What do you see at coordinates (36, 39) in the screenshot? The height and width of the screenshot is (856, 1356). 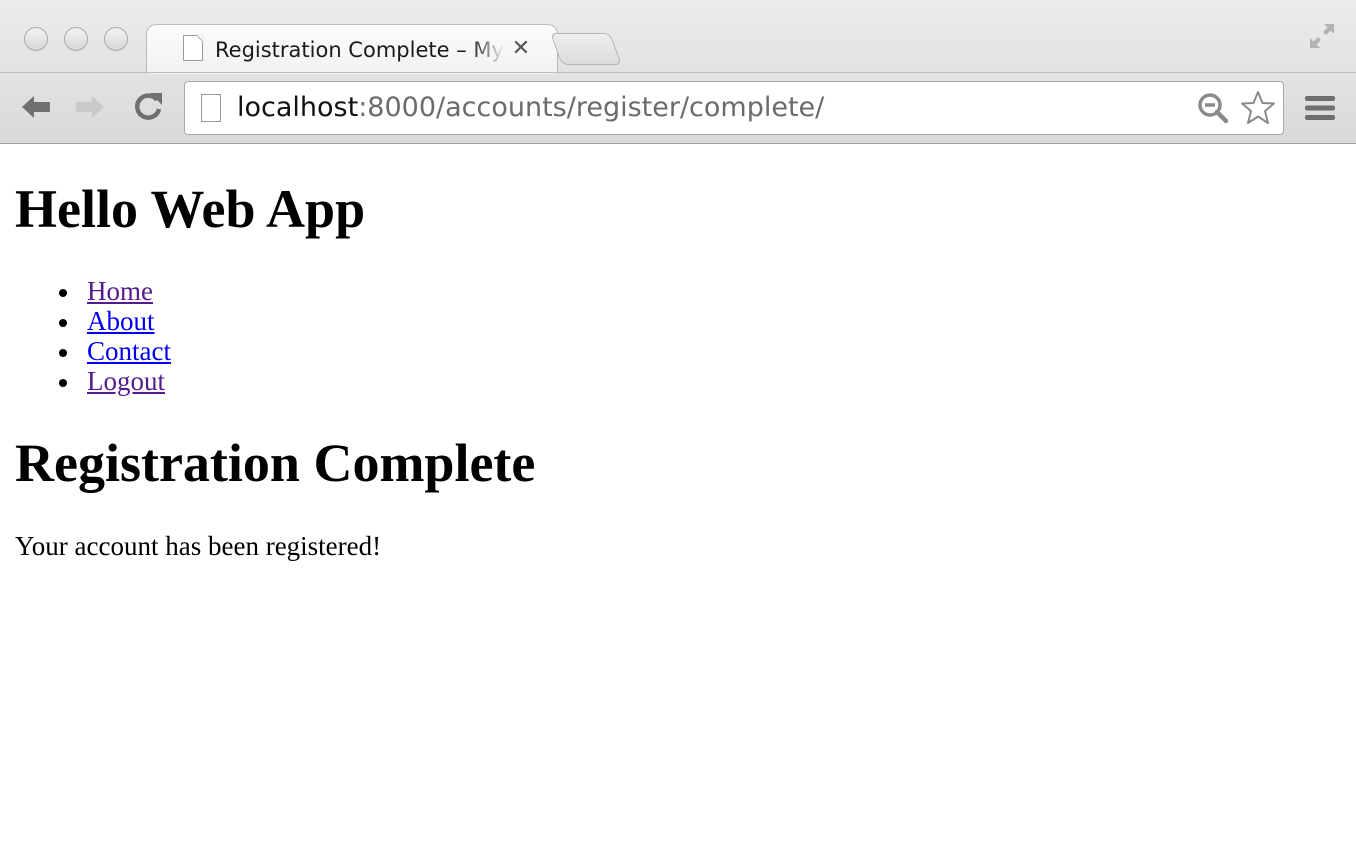 I see `close-window-button` at bounding box center [36, 39].